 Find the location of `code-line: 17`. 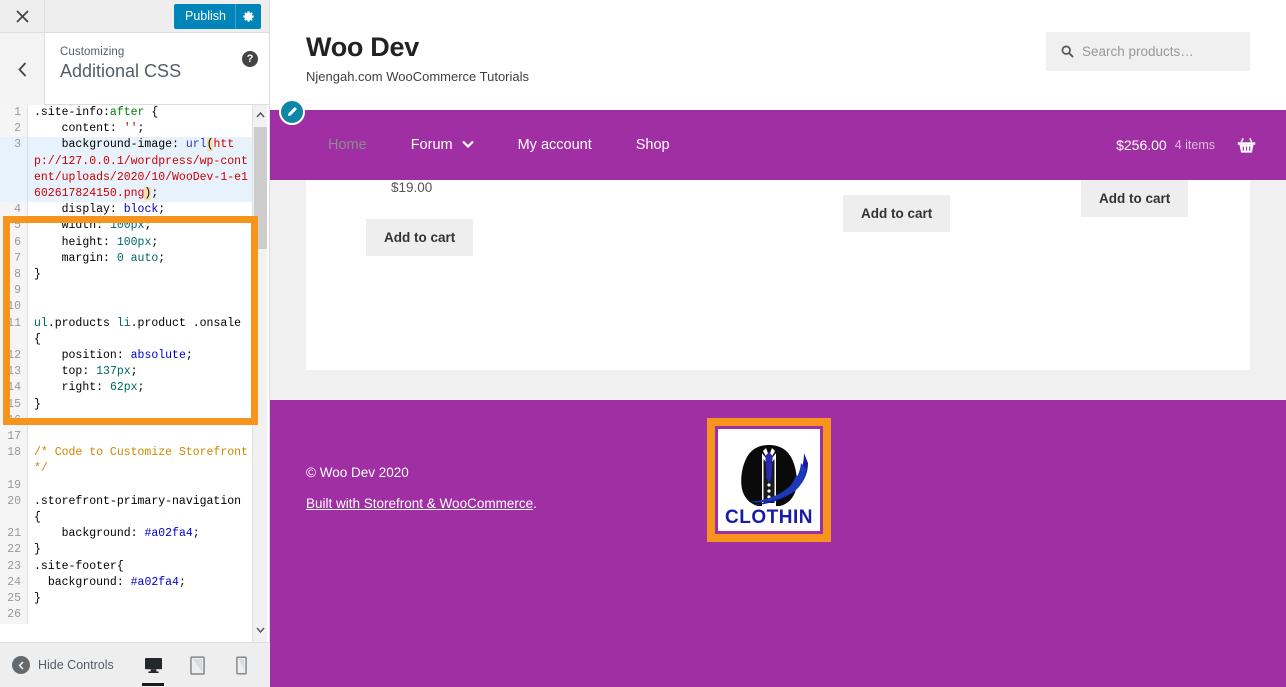

code-line: 17 is located at coordinates (126, 437).